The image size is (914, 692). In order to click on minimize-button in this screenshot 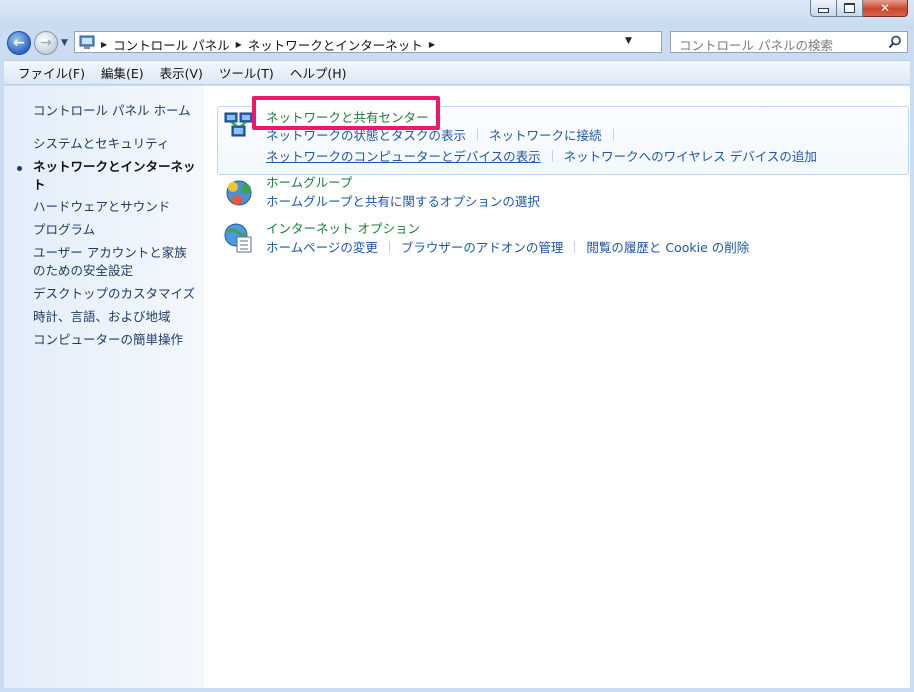, I will do `click(823, 8)`.